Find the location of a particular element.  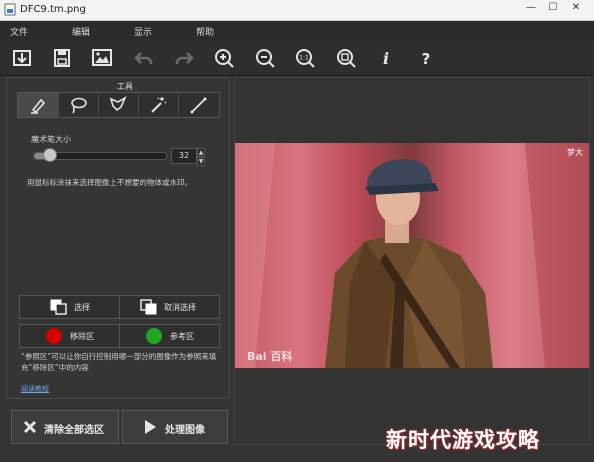

brush-icon is located at coordinates (38, 106).